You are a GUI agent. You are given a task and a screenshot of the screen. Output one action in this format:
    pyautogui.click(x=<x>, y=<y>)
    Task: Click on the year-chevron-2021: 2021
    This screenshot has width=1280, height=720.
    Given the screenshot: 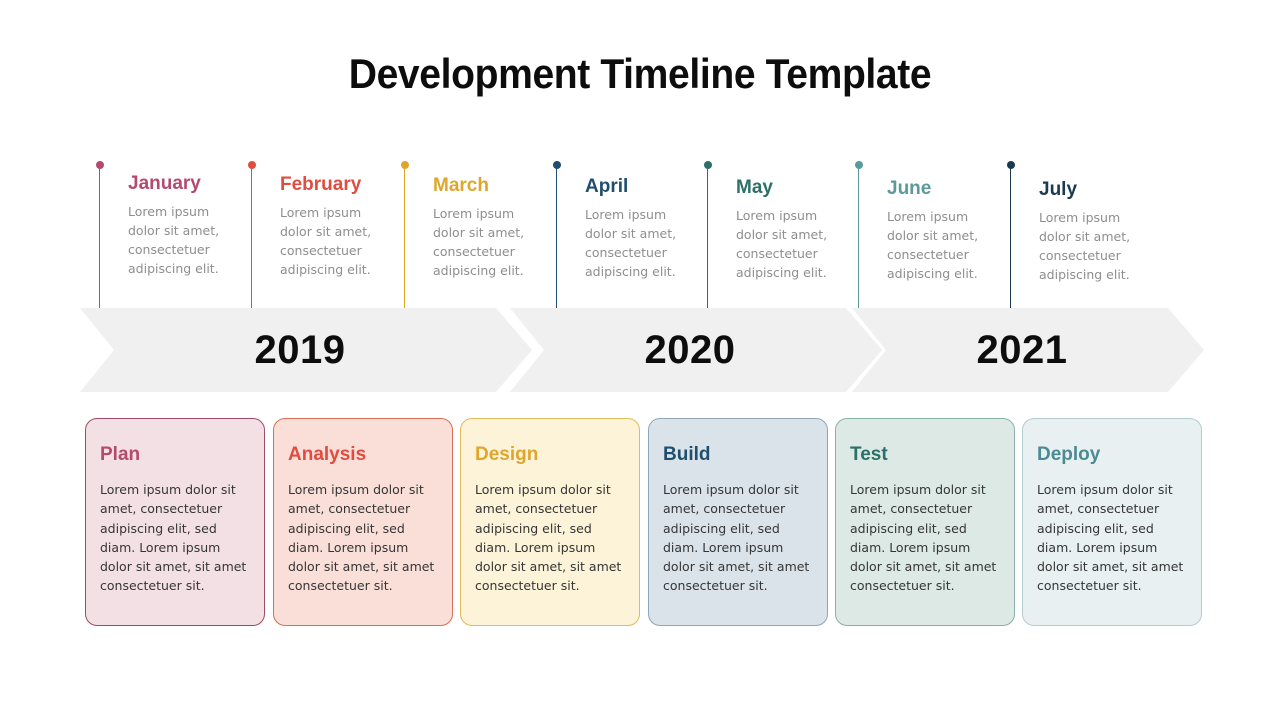 What is the action you would take?
    pyautogui.click(x=1028, y=350)
    